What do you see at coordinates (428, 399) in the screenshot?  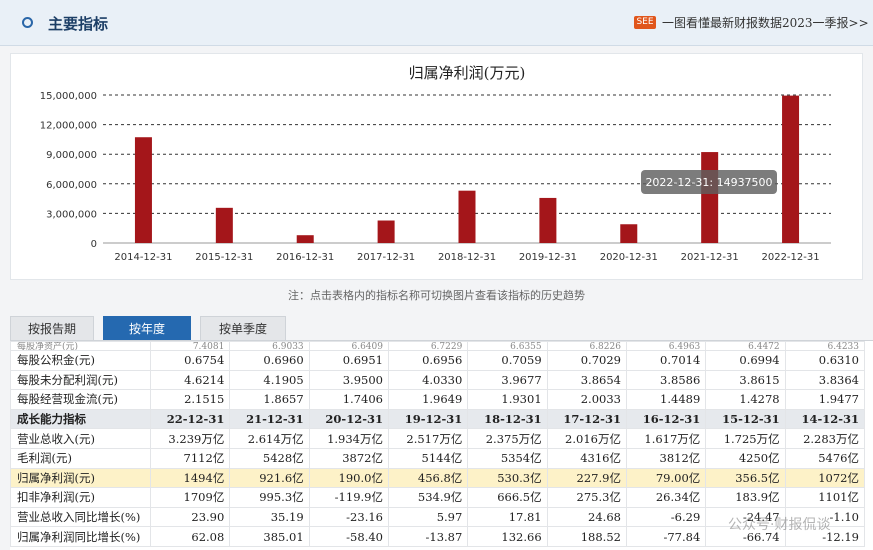 I see `table-cell: 1.9649` at bounding box center [428, 399].